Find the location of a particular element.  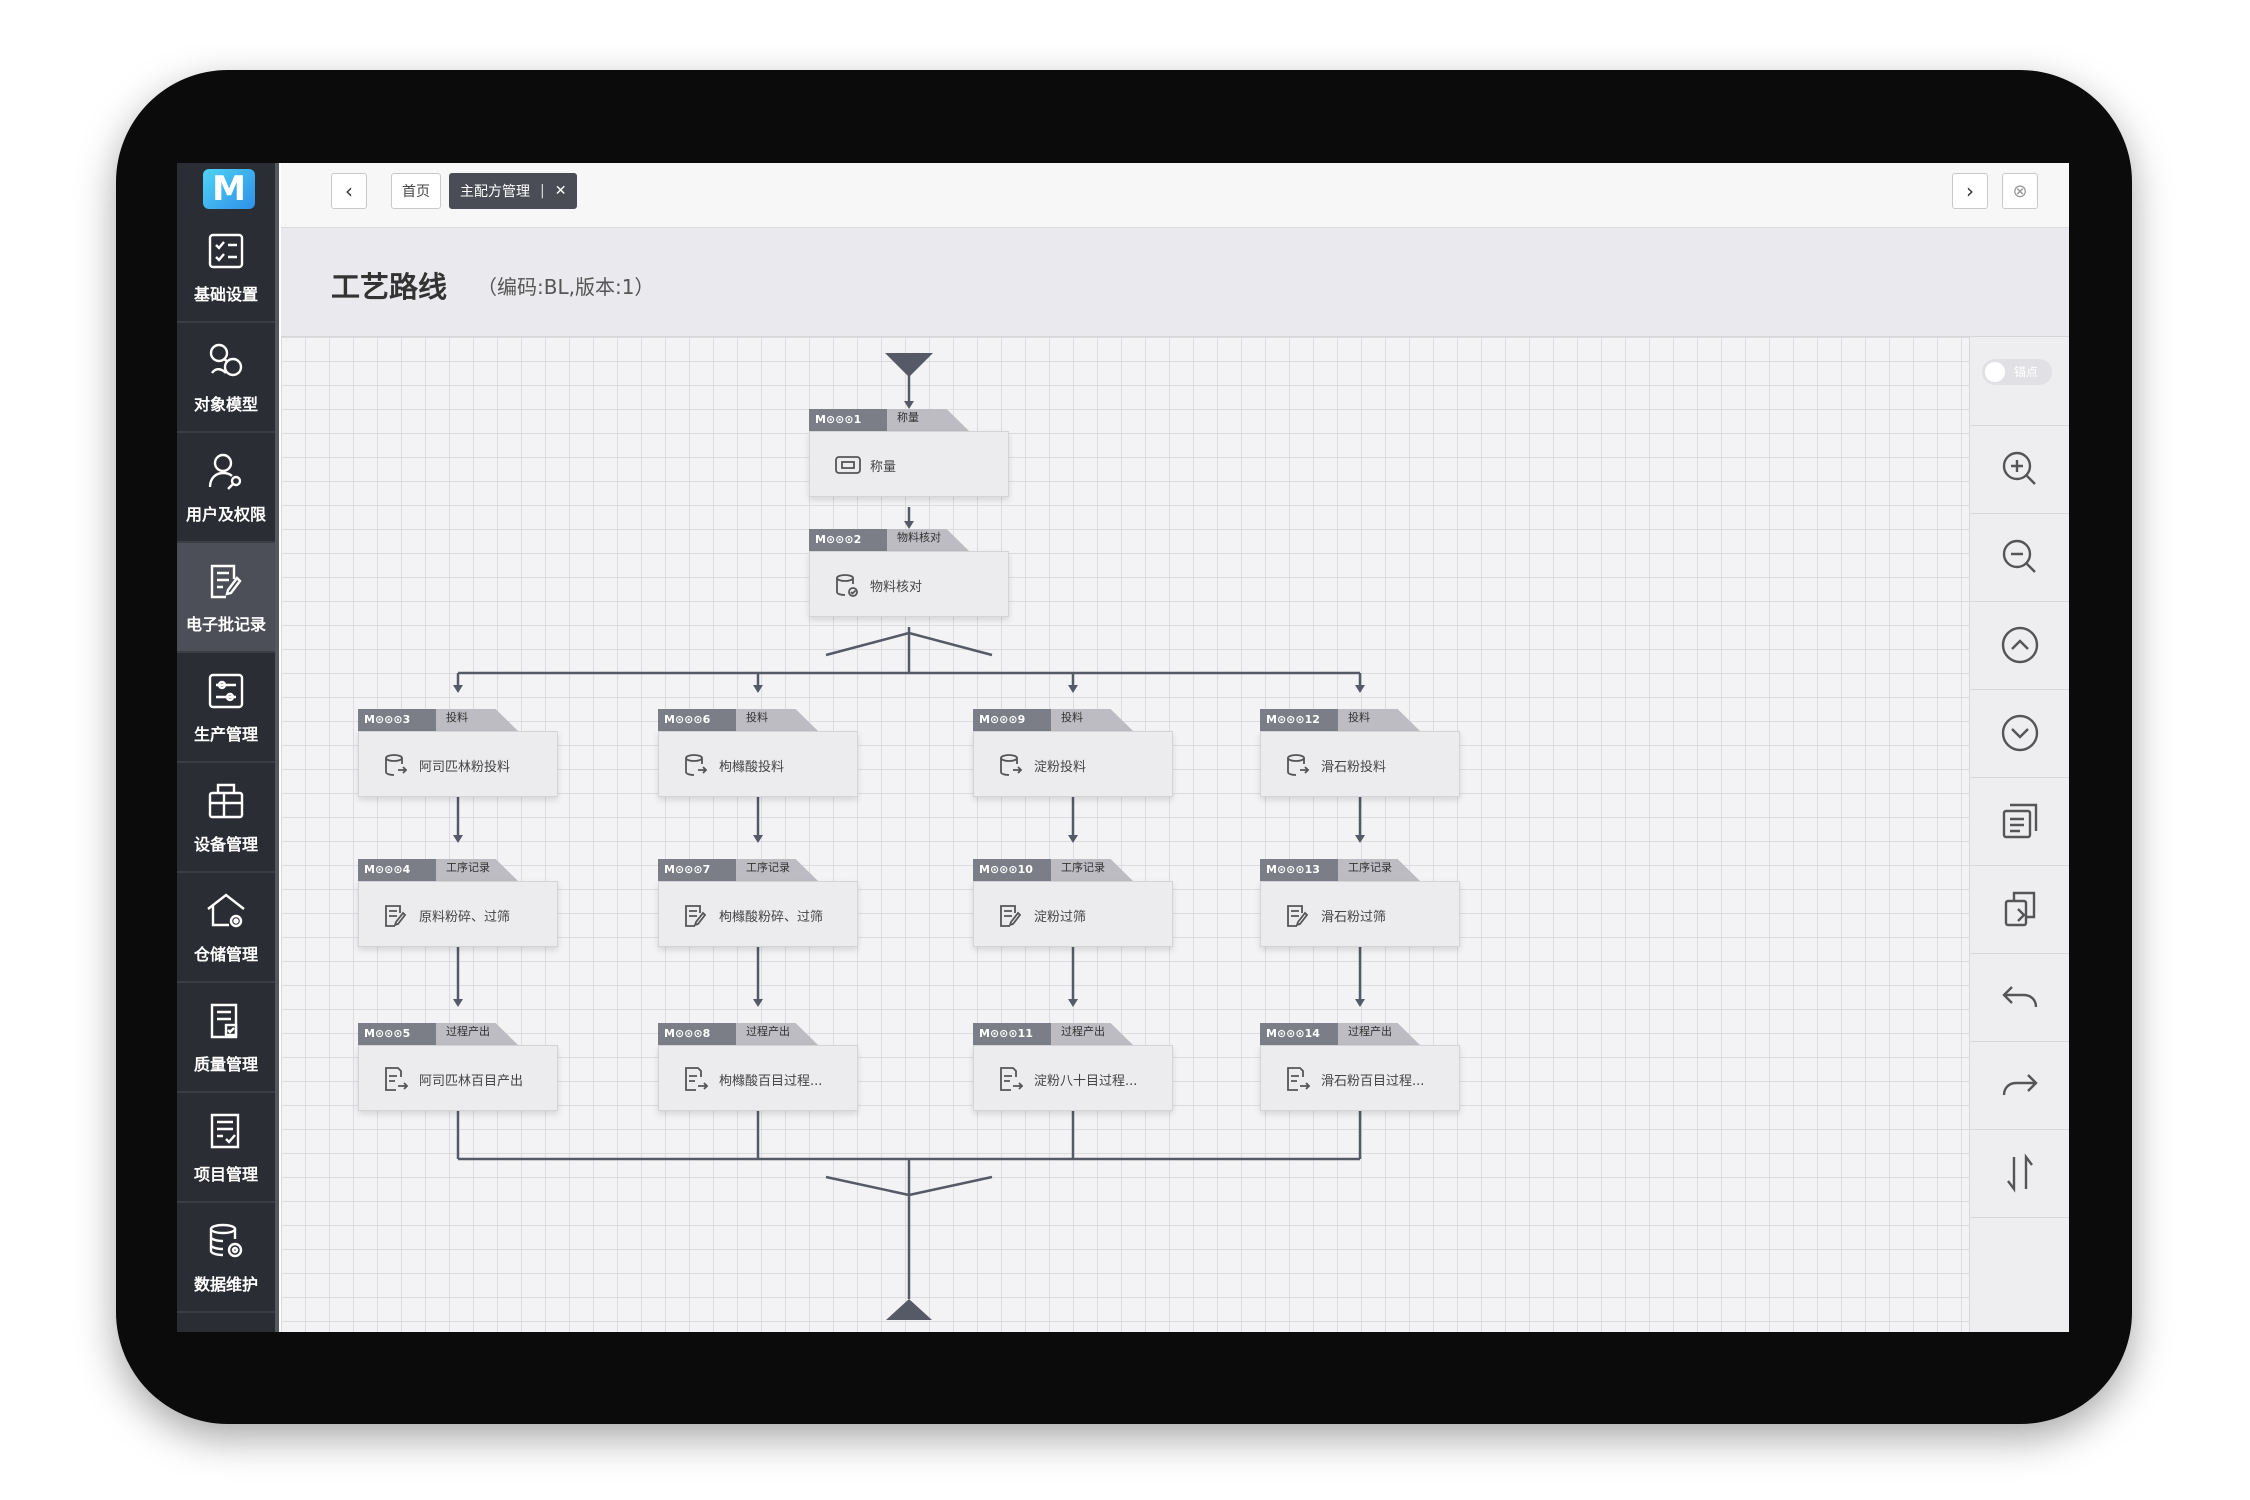

sidebar-item-batch-record: 电子批记录 is located at coordinates (226, 598).